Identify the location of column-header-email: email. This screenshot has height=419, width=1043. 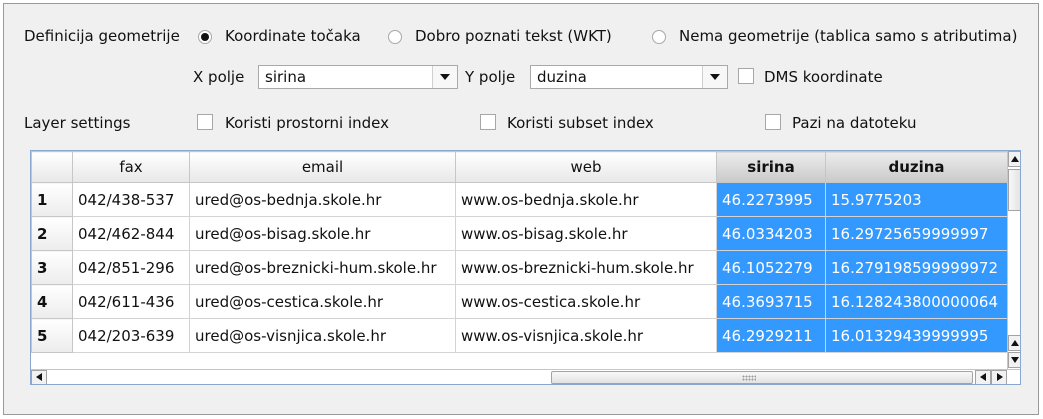
(322, 167).